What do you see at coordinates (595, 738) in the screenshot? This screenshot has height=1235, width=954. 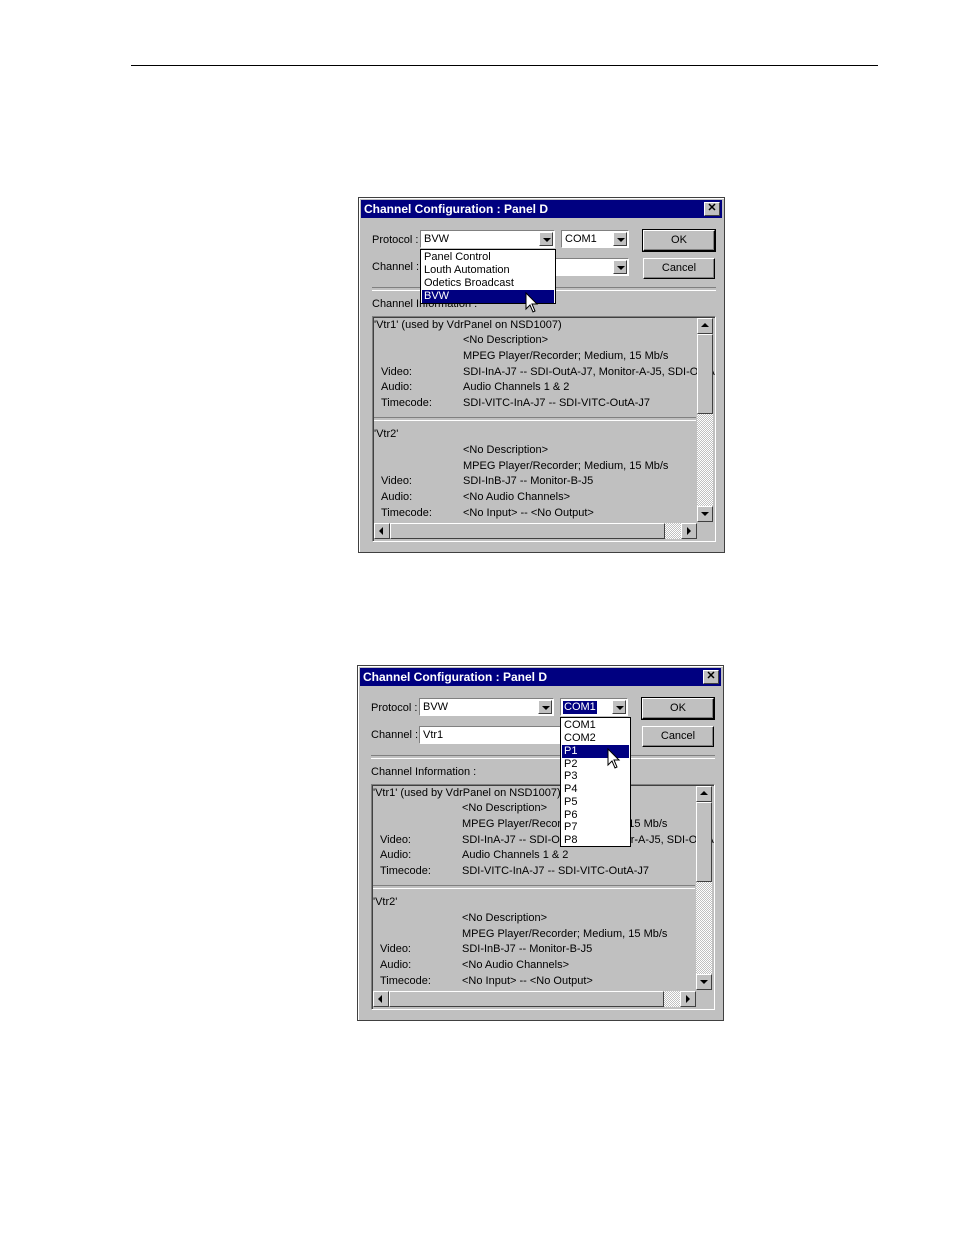 I see `port-option: COM2` at bounding box center [595, 738].